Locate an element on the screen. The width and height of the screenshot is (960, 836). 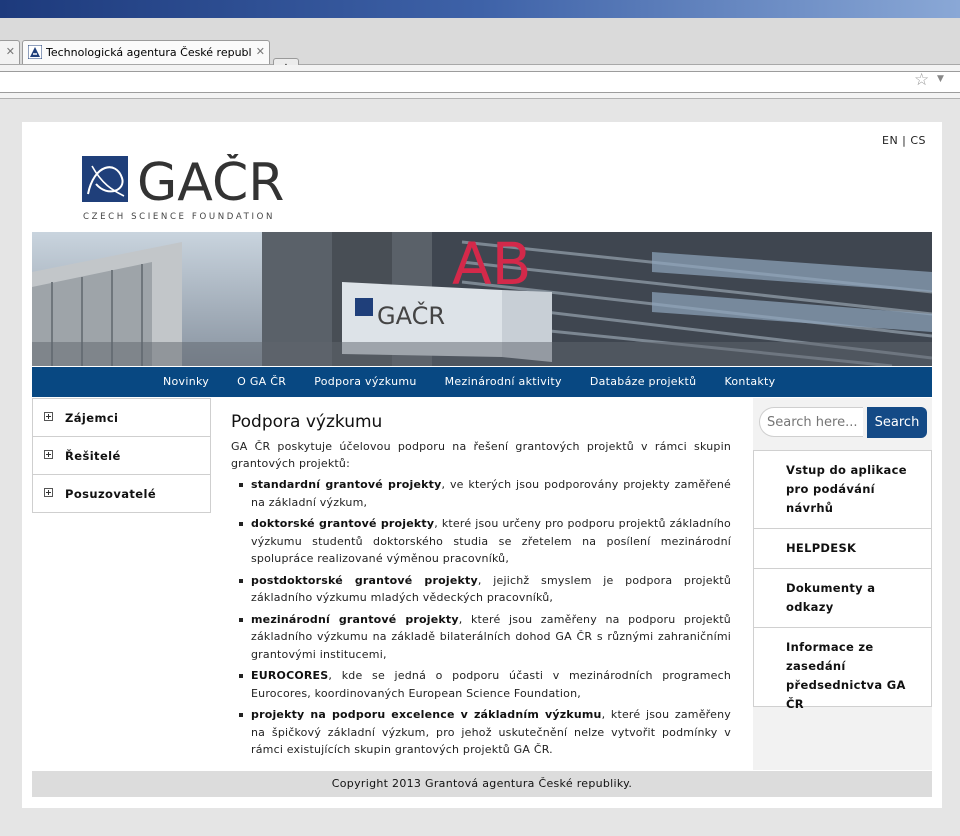
bookmark-star-icon: ☆ is located at coordinates (921, 80).